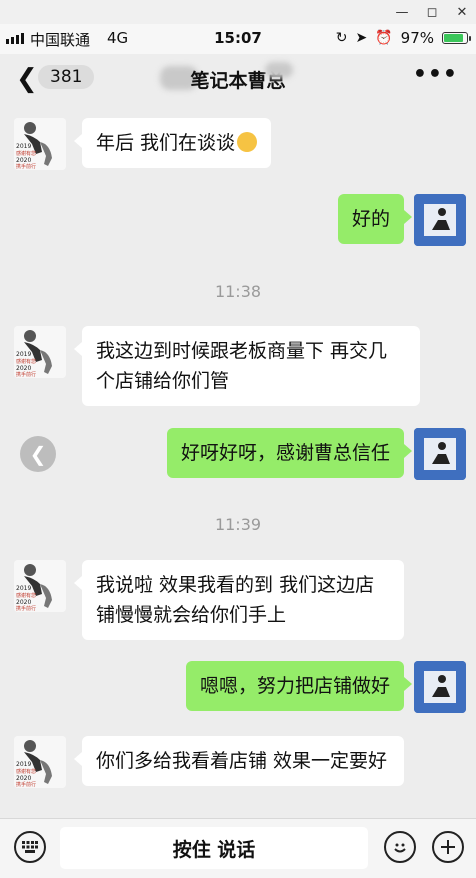 The width and height of the screenshot is (476, 878). Describe the element at coordinates (435, 74) in the screenshot. I see `more-options-icon: •••` at that location.